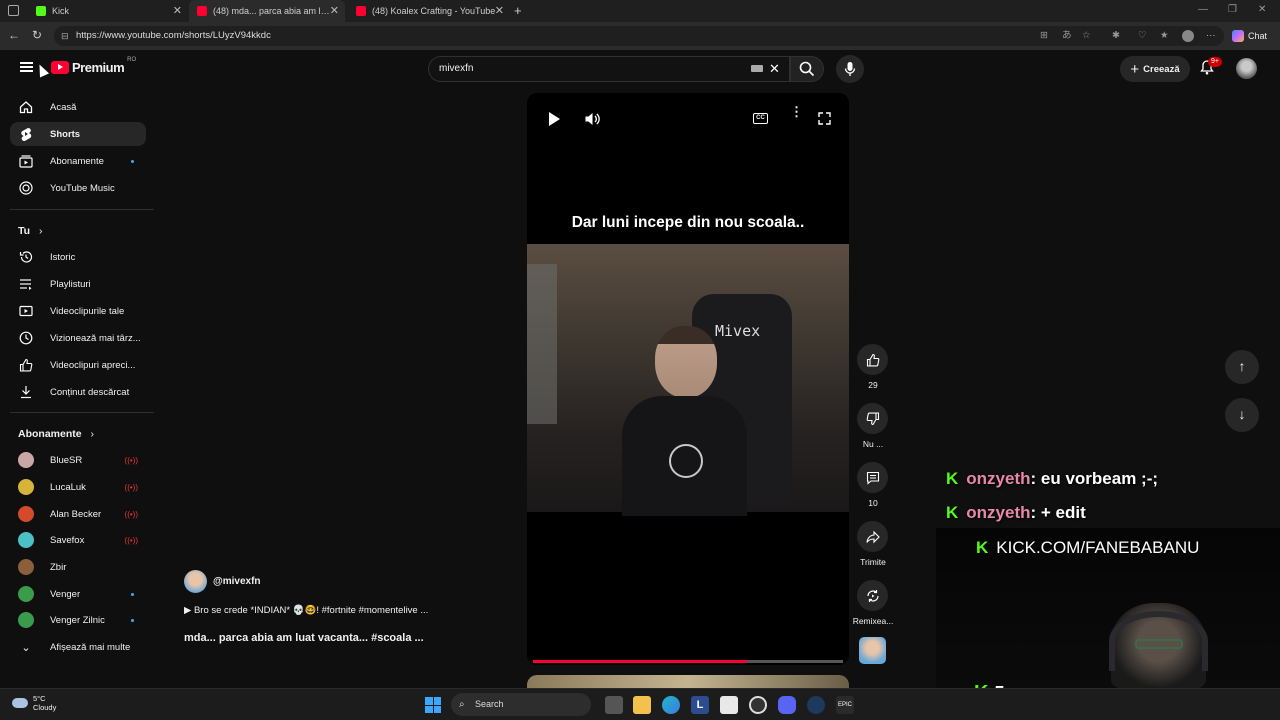  What do you see at coordinates (872, 536) in the screenshot?
I see `share-button` at bounding box center [872, 536].